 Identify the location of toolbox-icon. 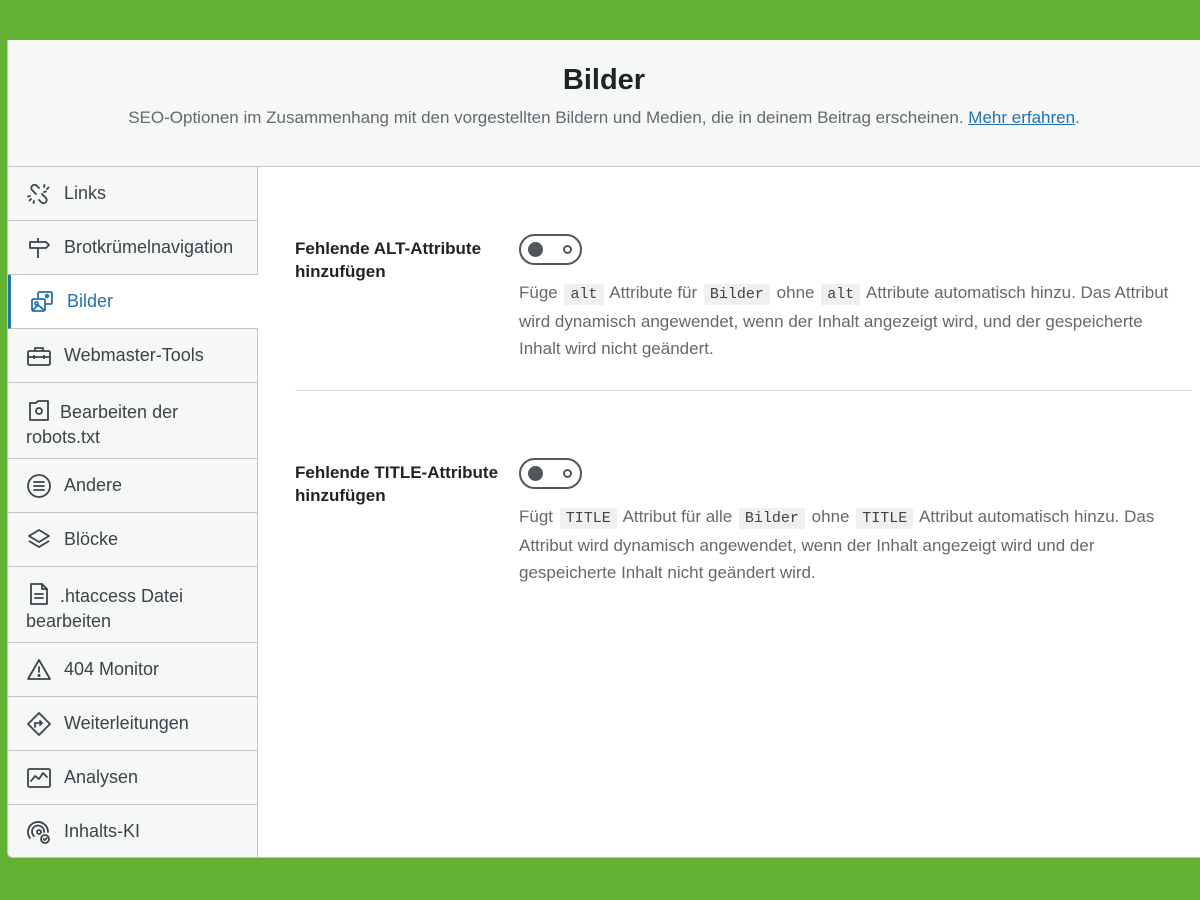
(39, 356).